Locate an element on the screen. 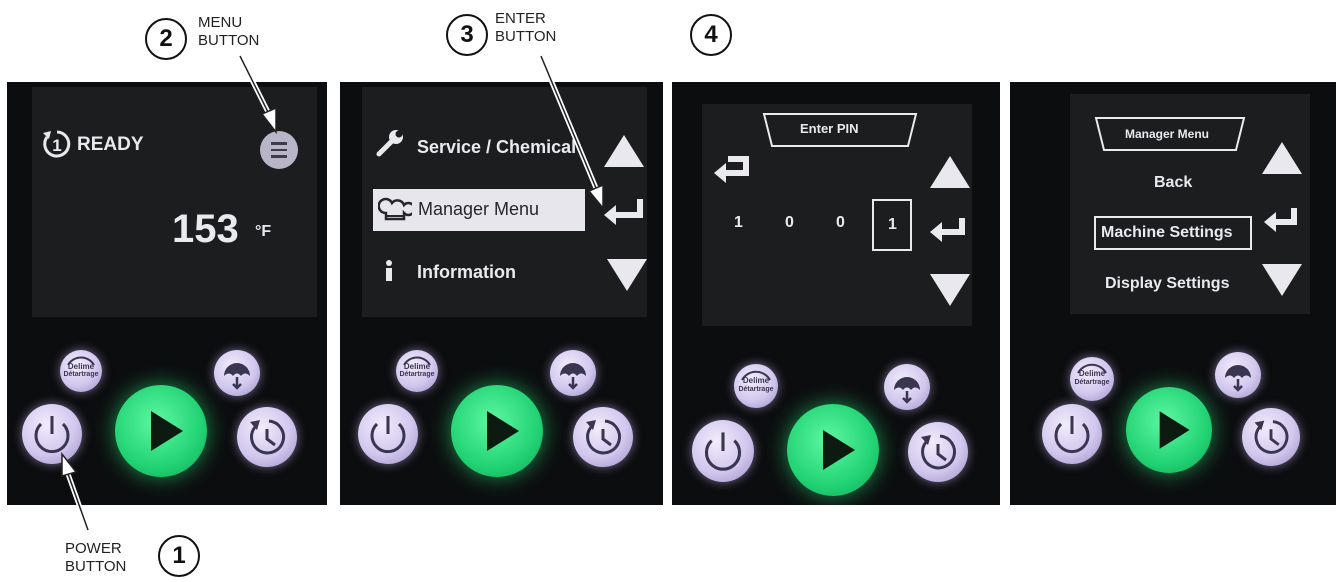  callout-enter-line1: ENTER is located at coordinates (520, 18).